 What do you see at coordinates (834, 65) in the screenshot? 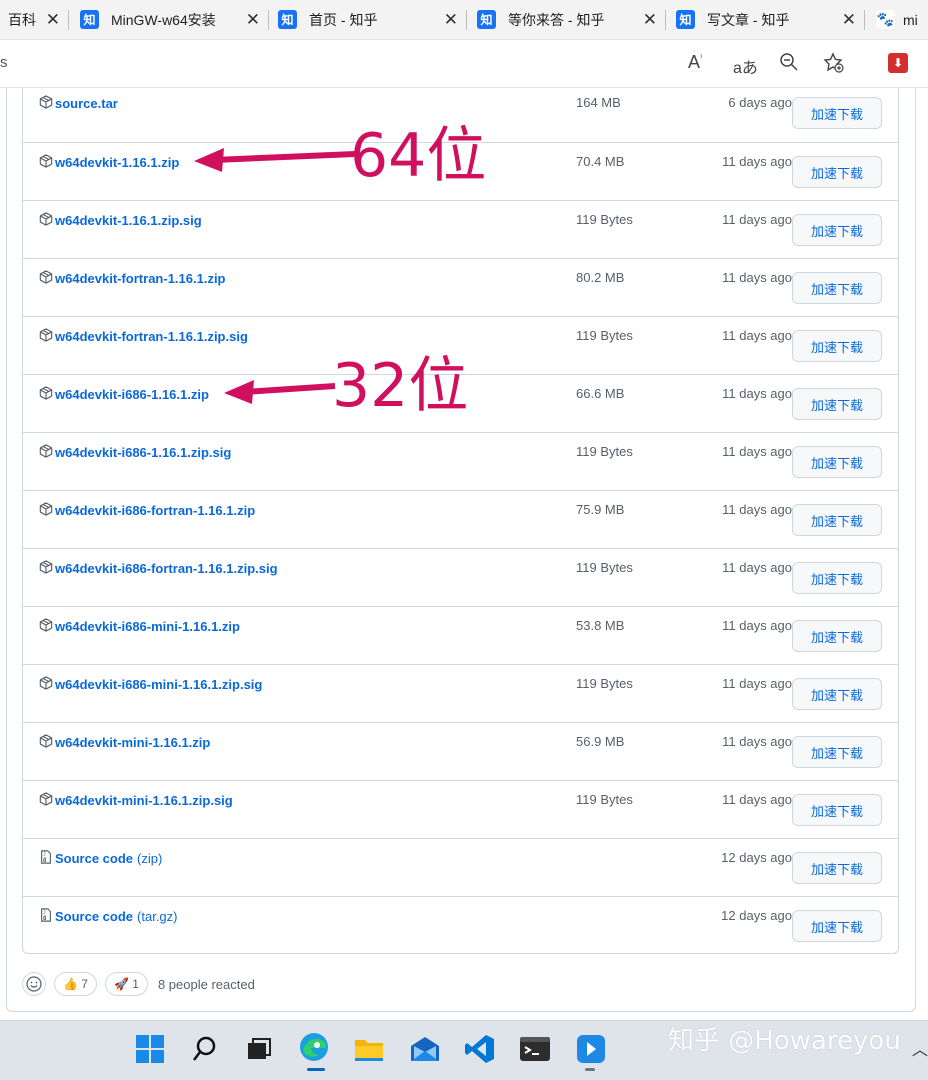
I see `favorites-icon` at bounding box center [834, 65].